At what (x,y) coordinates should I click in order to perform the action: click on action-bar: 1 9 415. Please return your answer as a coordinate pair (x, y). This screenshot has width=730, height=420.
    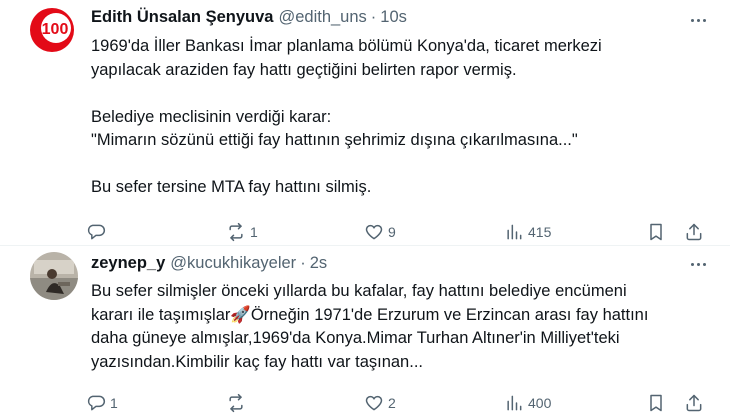
    Looking at the image, I should click on (398, 232).